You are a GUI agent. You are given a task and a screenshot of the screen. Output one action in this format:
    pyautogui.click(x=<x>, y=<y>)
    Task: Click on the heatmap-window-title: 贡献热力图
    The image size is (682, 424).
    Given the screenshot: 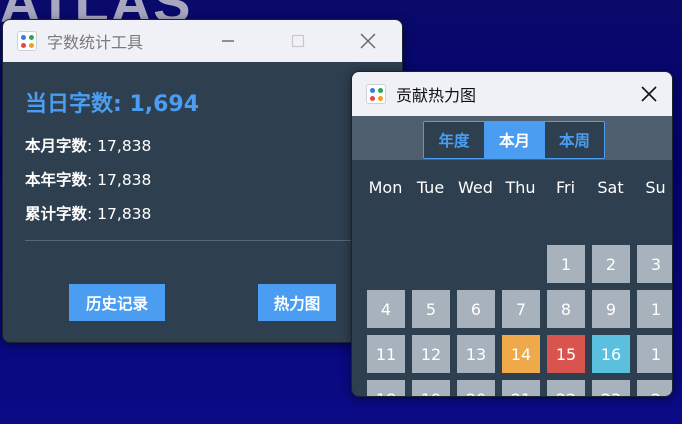 What is the action you would take?
    pyautogui.click(x=436, y=95)
    